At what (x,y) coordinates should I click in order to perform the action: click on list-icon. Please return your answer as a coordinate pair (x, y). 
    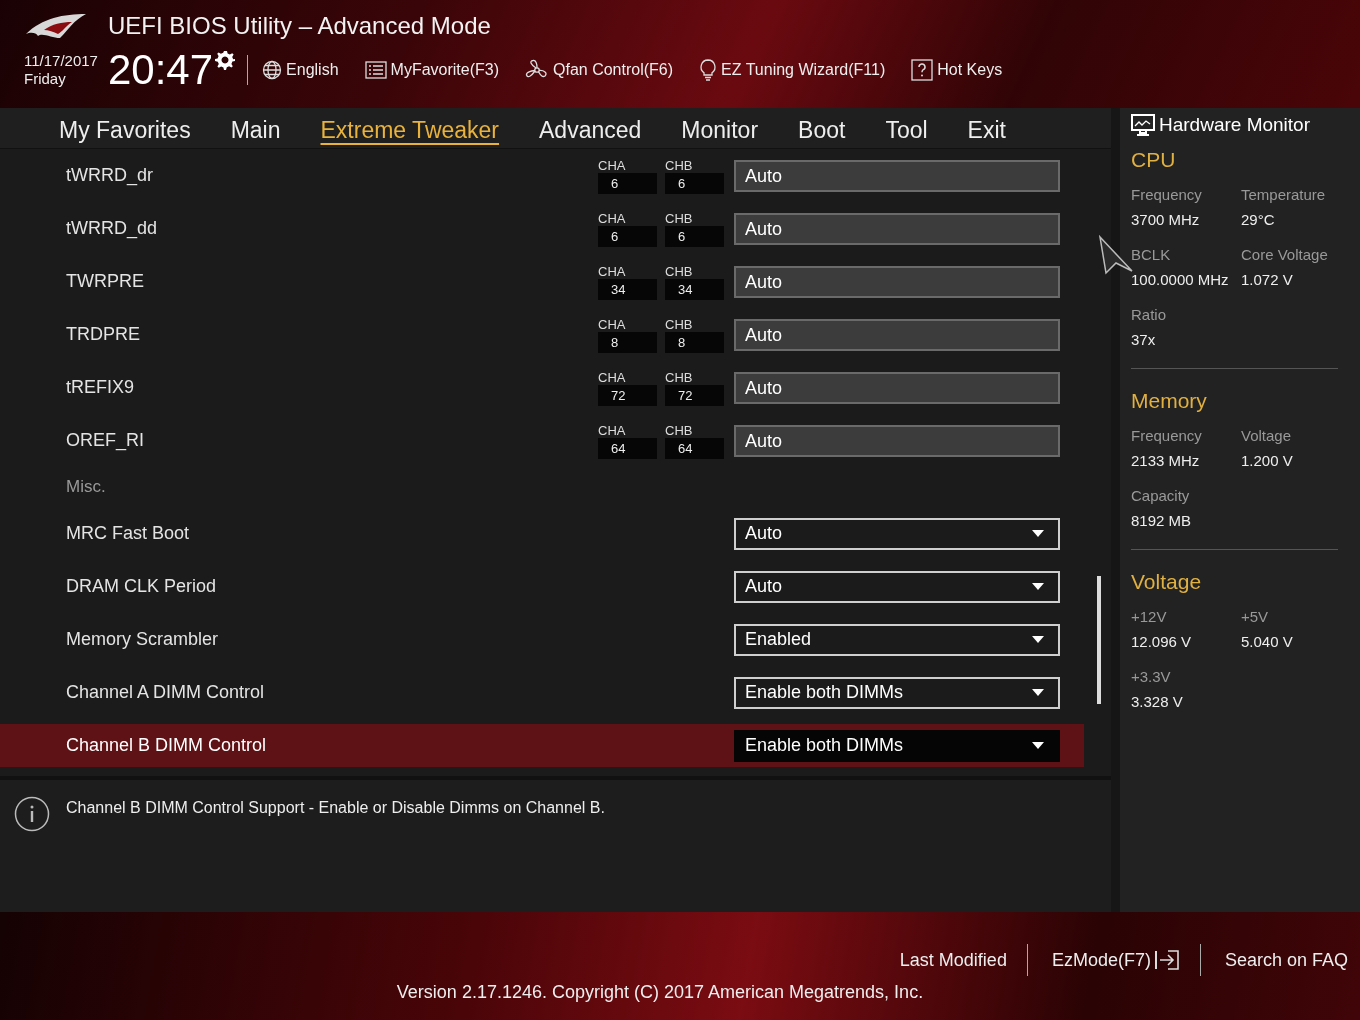
    Looking at the image, I should click on (375, 70).